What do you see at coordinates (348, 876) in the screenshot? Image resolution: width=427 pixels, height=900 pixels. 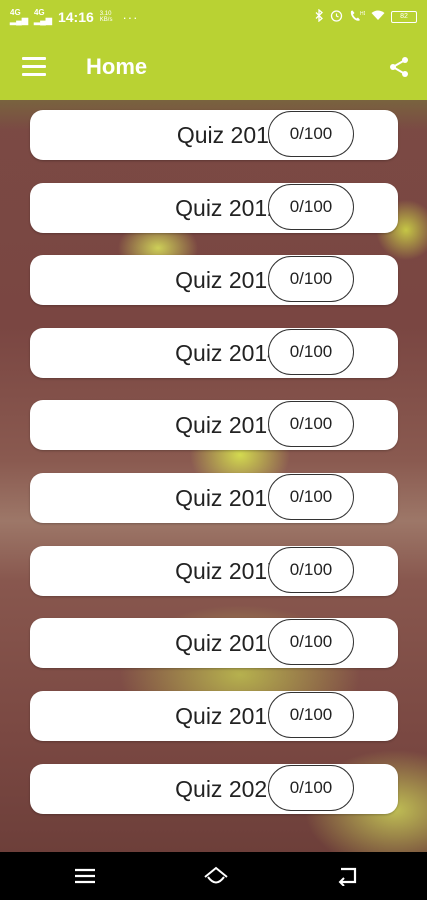 I see `nav-back-icon` at bounding box center [348, 876].